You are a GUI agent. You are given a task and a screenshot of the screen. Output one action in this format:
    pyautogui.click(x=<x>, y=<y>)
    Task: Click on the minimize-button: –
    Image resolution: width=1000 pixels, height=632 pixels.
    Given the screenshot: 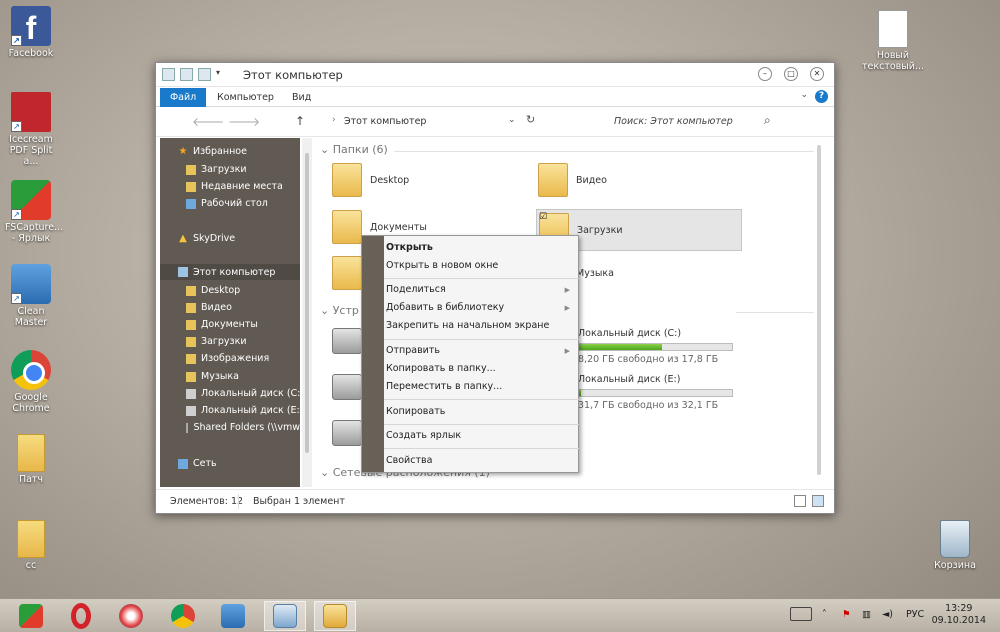 What is the action you would take?
    pyautogui.click(x=765, y=74)
    